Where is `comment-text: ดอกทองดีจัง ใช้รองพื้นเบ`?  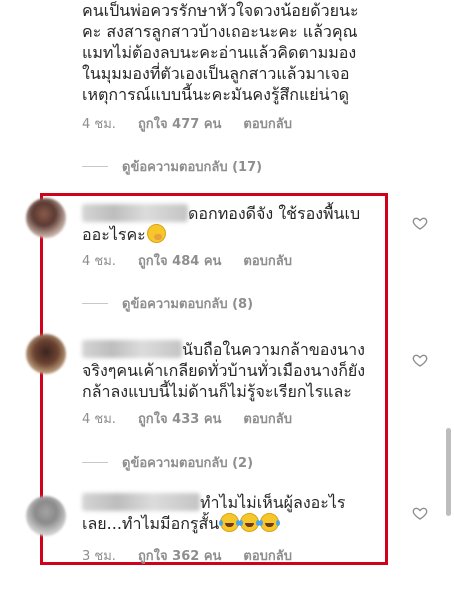
comment-text: ดอกทองดีจัง ใช้รองพื้นเบ is located at coordinates (274, 213).